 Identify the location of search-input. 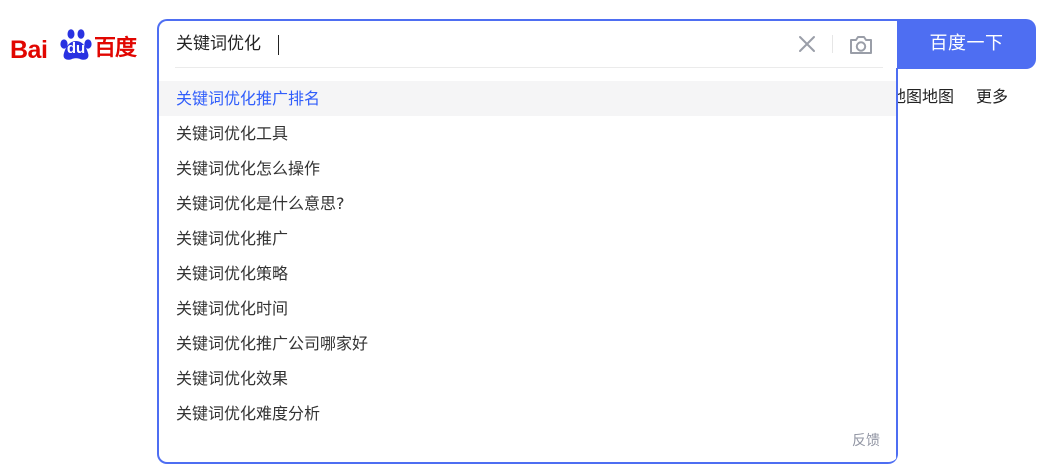
(476, 44).